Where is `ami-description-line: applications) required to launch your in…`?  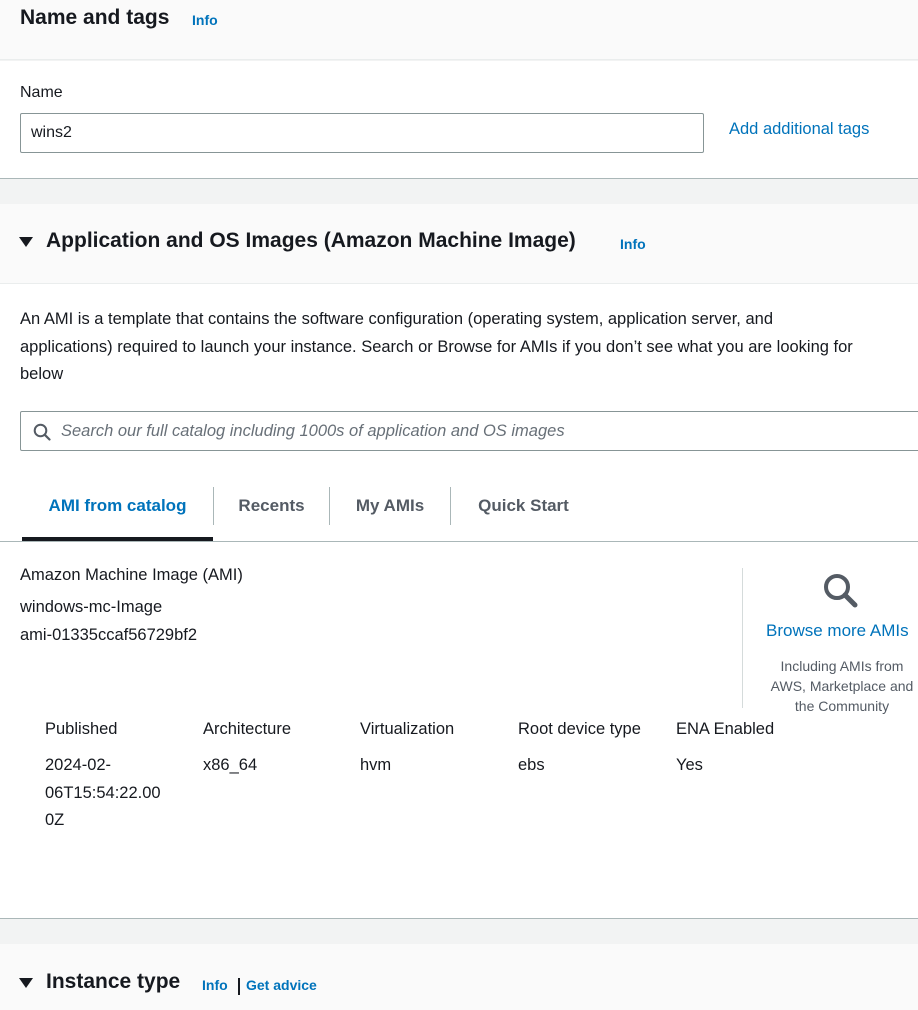 ami-description-line: applications) required to launch your in… is located at coordinates (436, 346).